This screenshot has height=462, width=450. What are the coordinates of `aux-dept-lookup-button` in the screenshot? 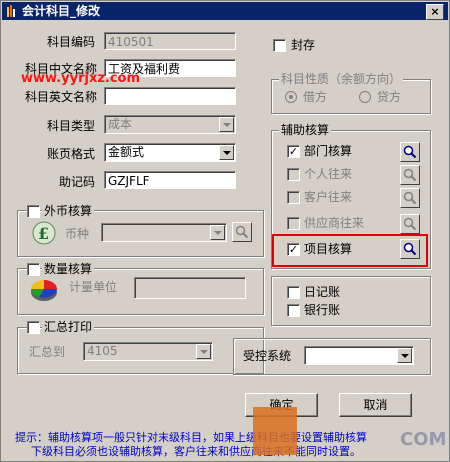 It's located at (410, 152).